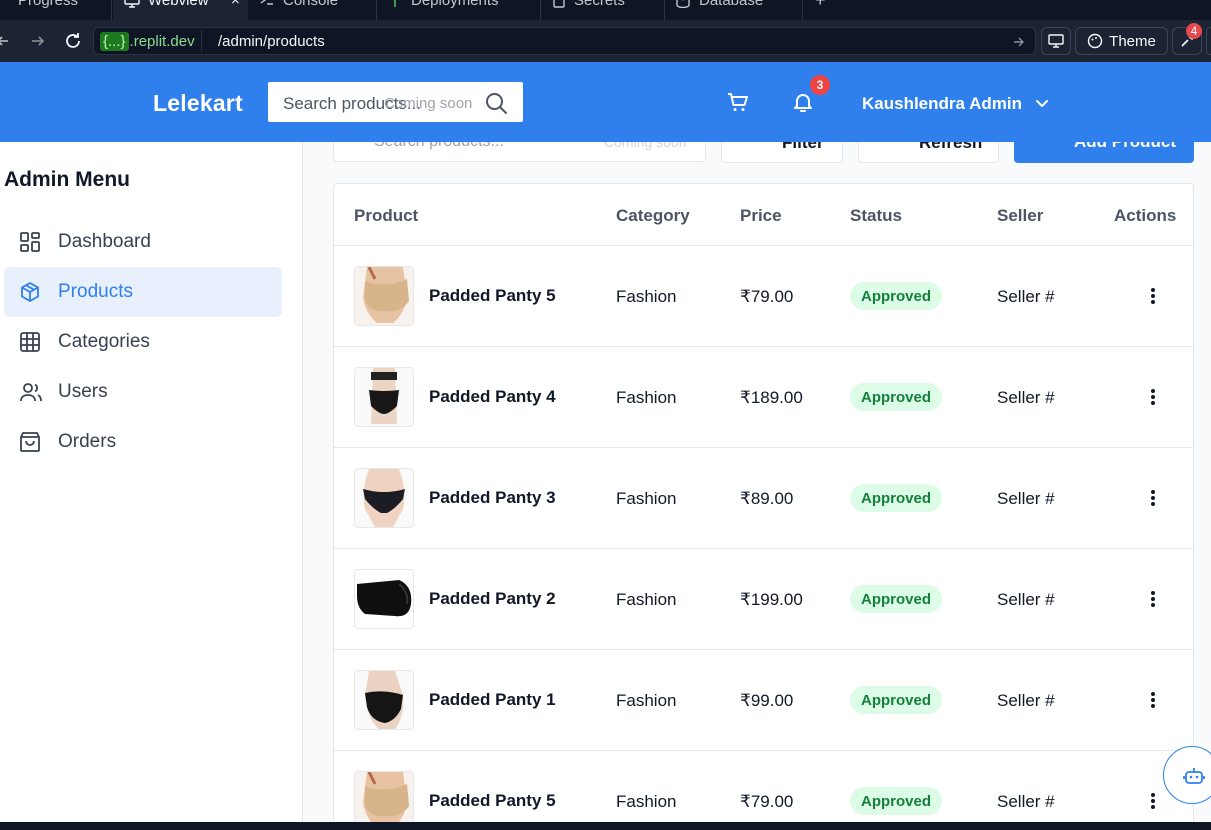  Describe the element at coordinates (162, 41) in the screenshot. I see `domain-text: .replit.dev` at that location.